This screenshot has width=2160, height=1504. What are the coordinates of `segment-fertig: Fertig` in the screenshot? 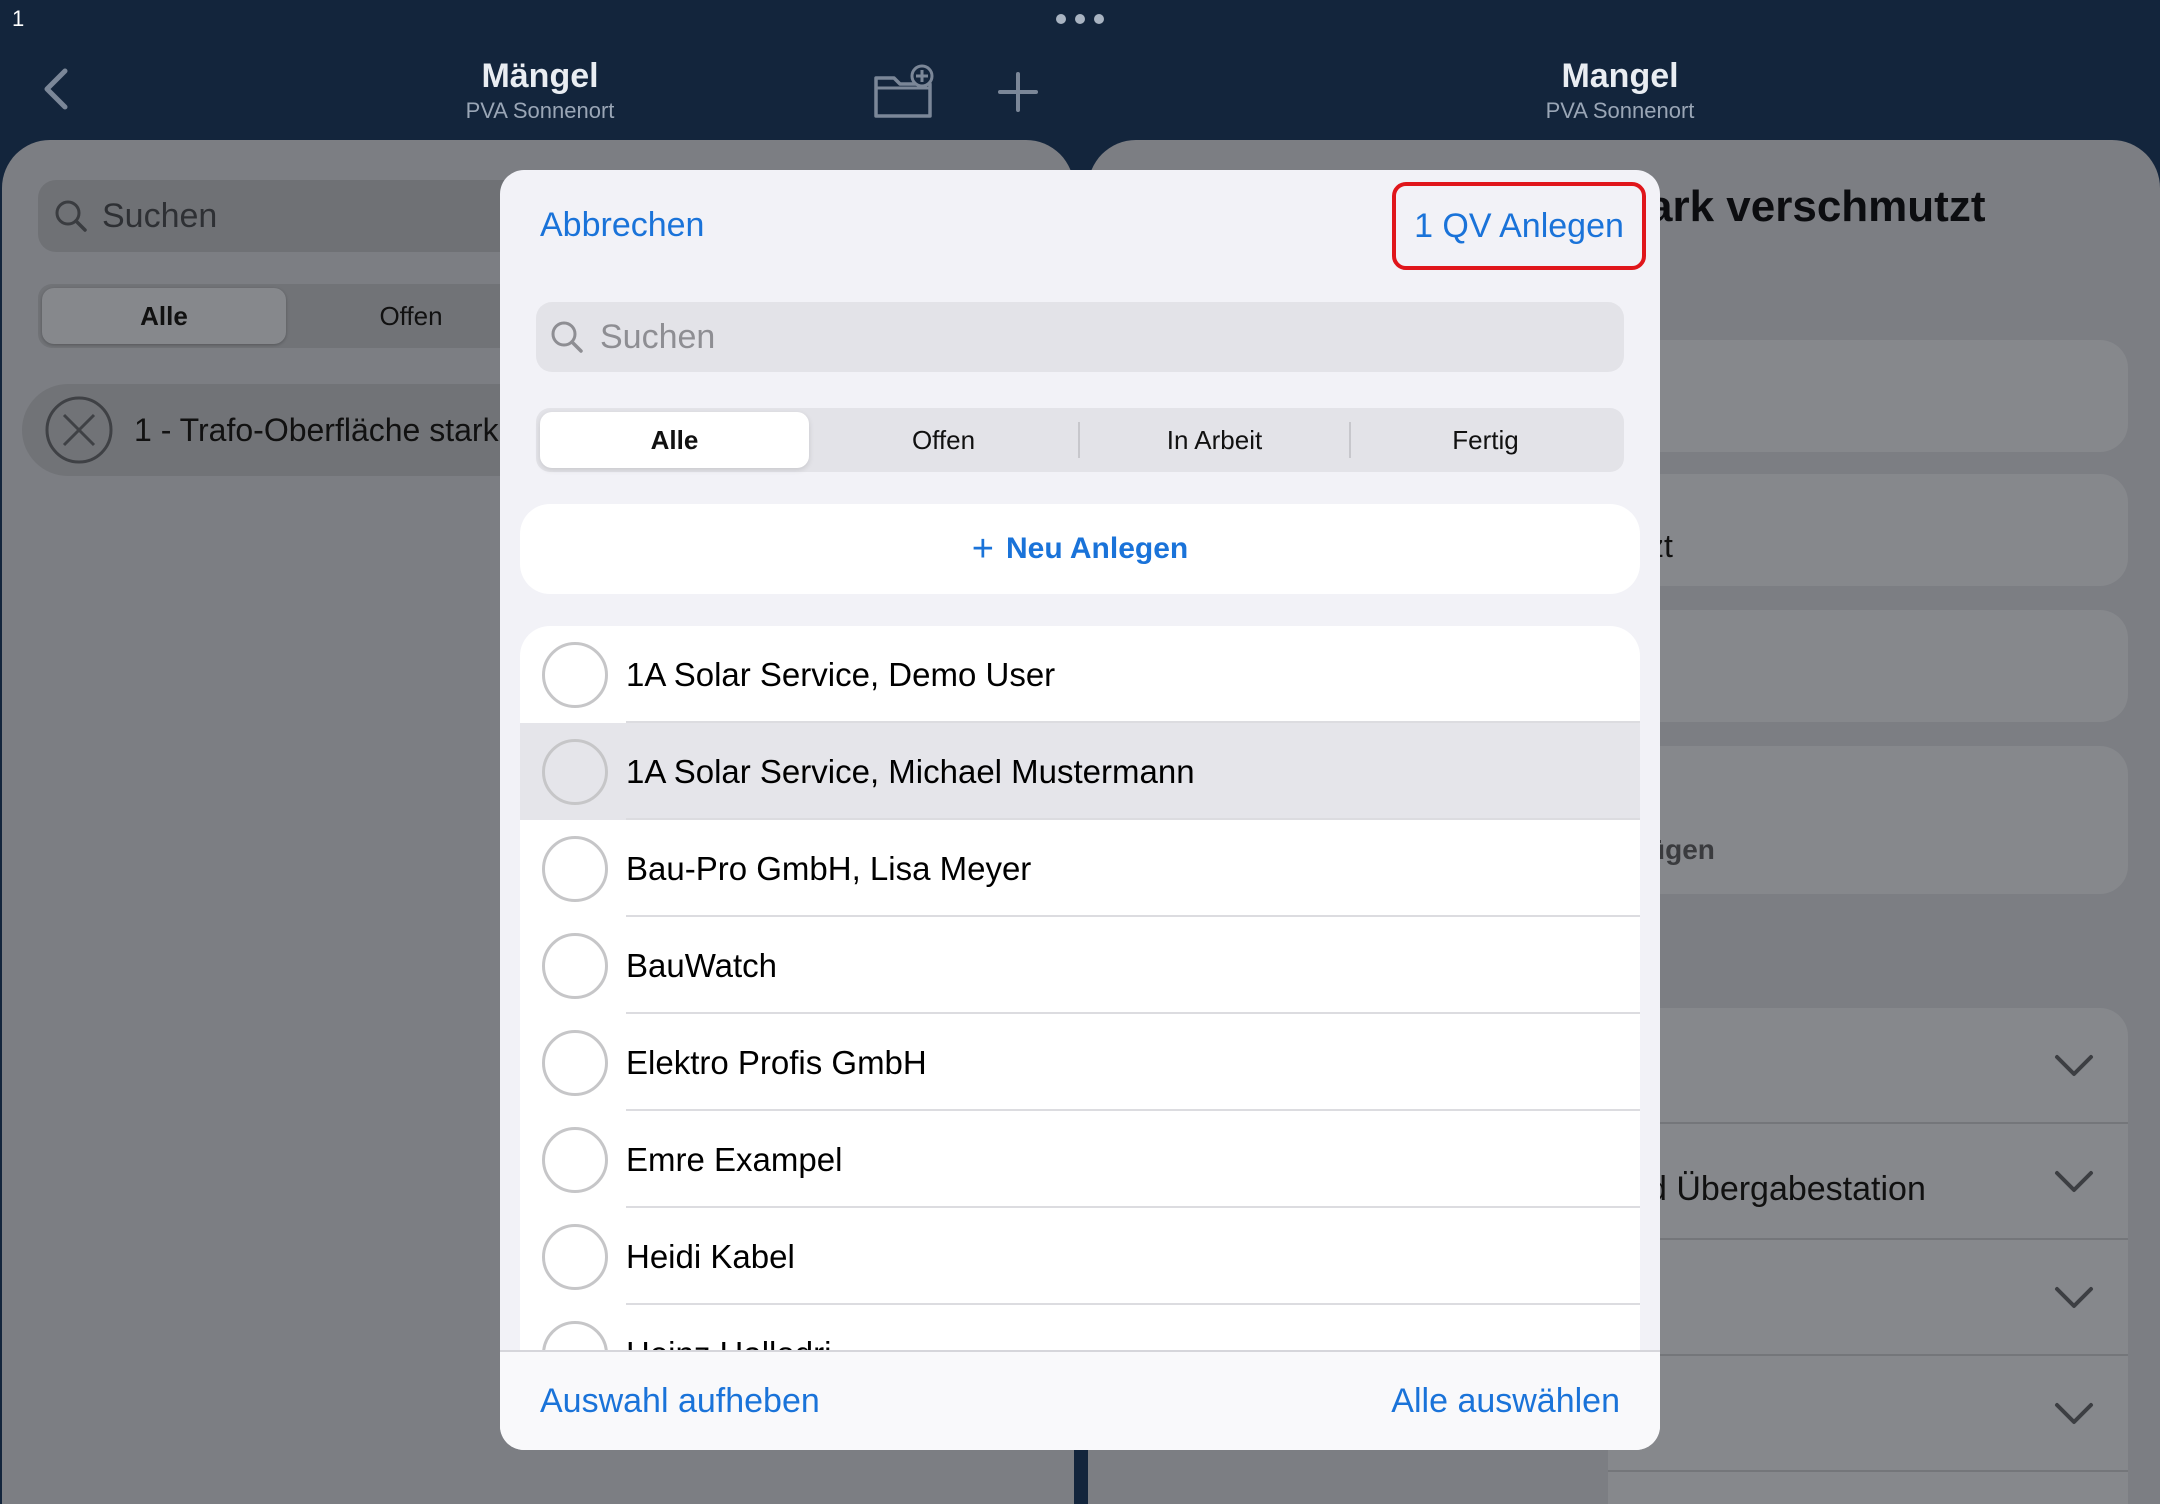 It's located at (1485, 440).